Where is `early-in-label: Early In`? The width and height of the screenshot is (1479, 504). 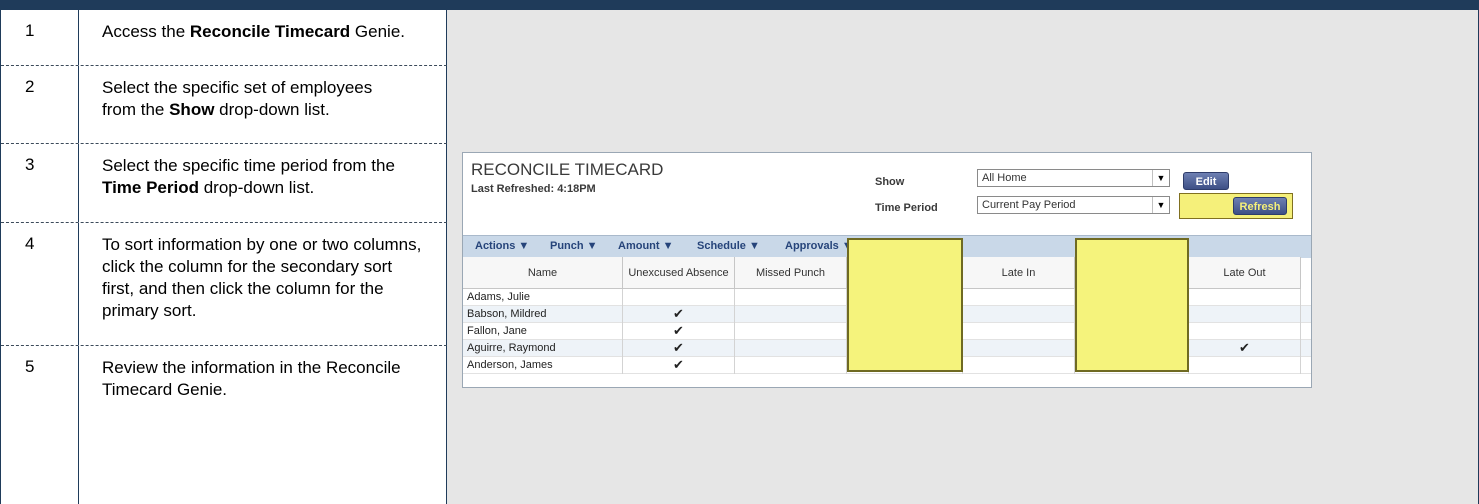 early-in-label: Early In is located at coordinates (893, 272).